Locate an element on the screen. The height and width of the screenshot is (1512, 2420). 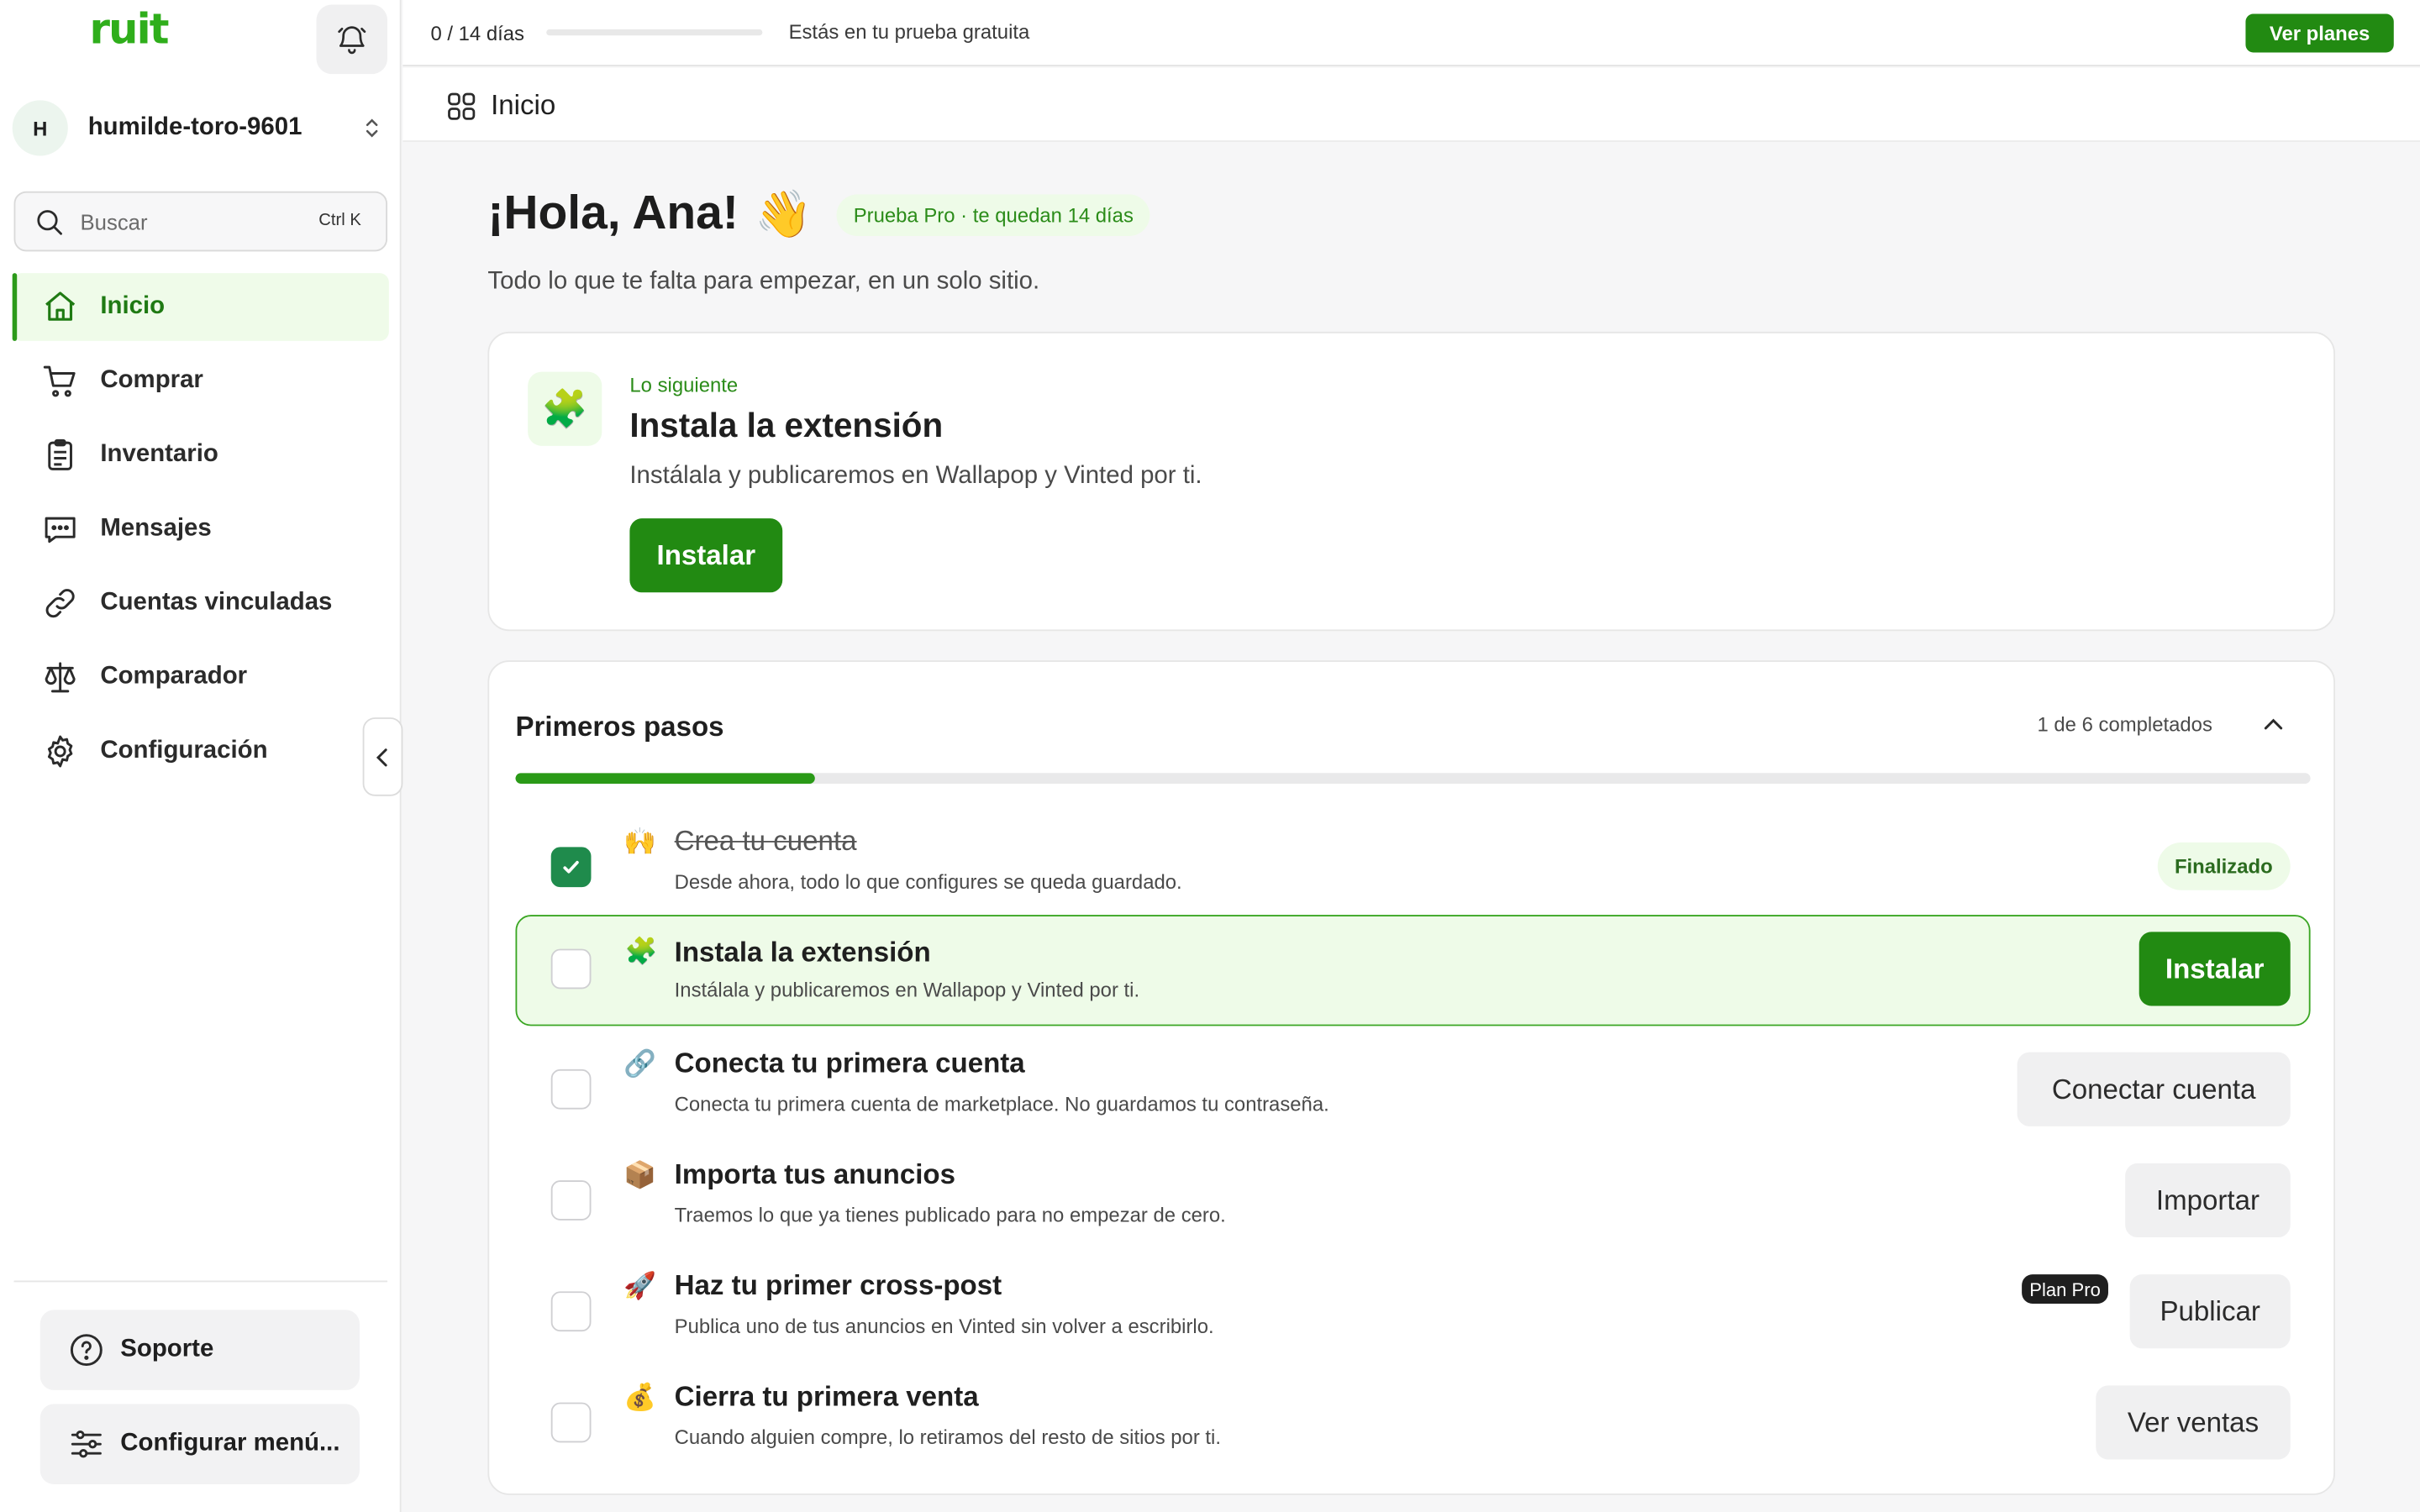
sidebar-item-label: Inventario is located at coordinates (159, 454).